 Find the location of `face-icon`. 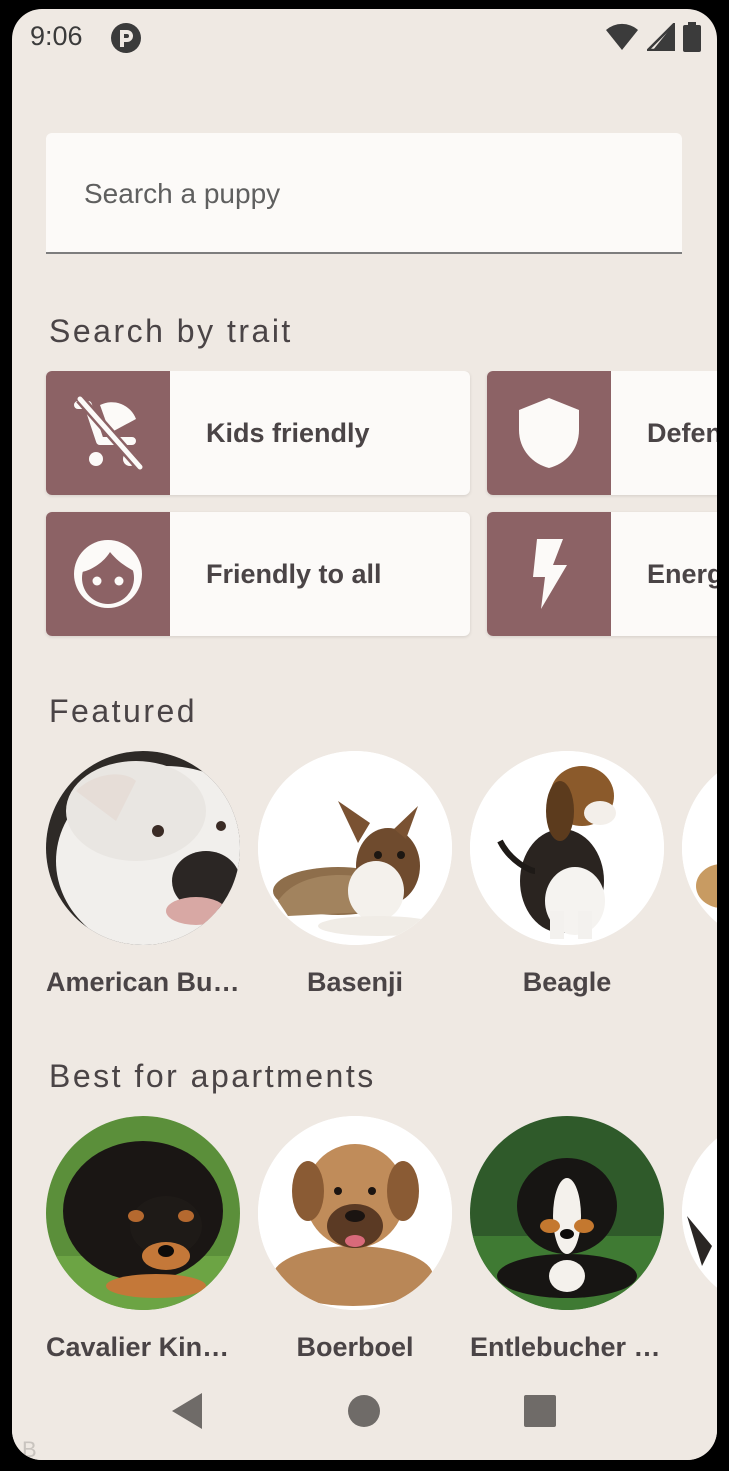

face-icon is located at coordinates (108, 574).